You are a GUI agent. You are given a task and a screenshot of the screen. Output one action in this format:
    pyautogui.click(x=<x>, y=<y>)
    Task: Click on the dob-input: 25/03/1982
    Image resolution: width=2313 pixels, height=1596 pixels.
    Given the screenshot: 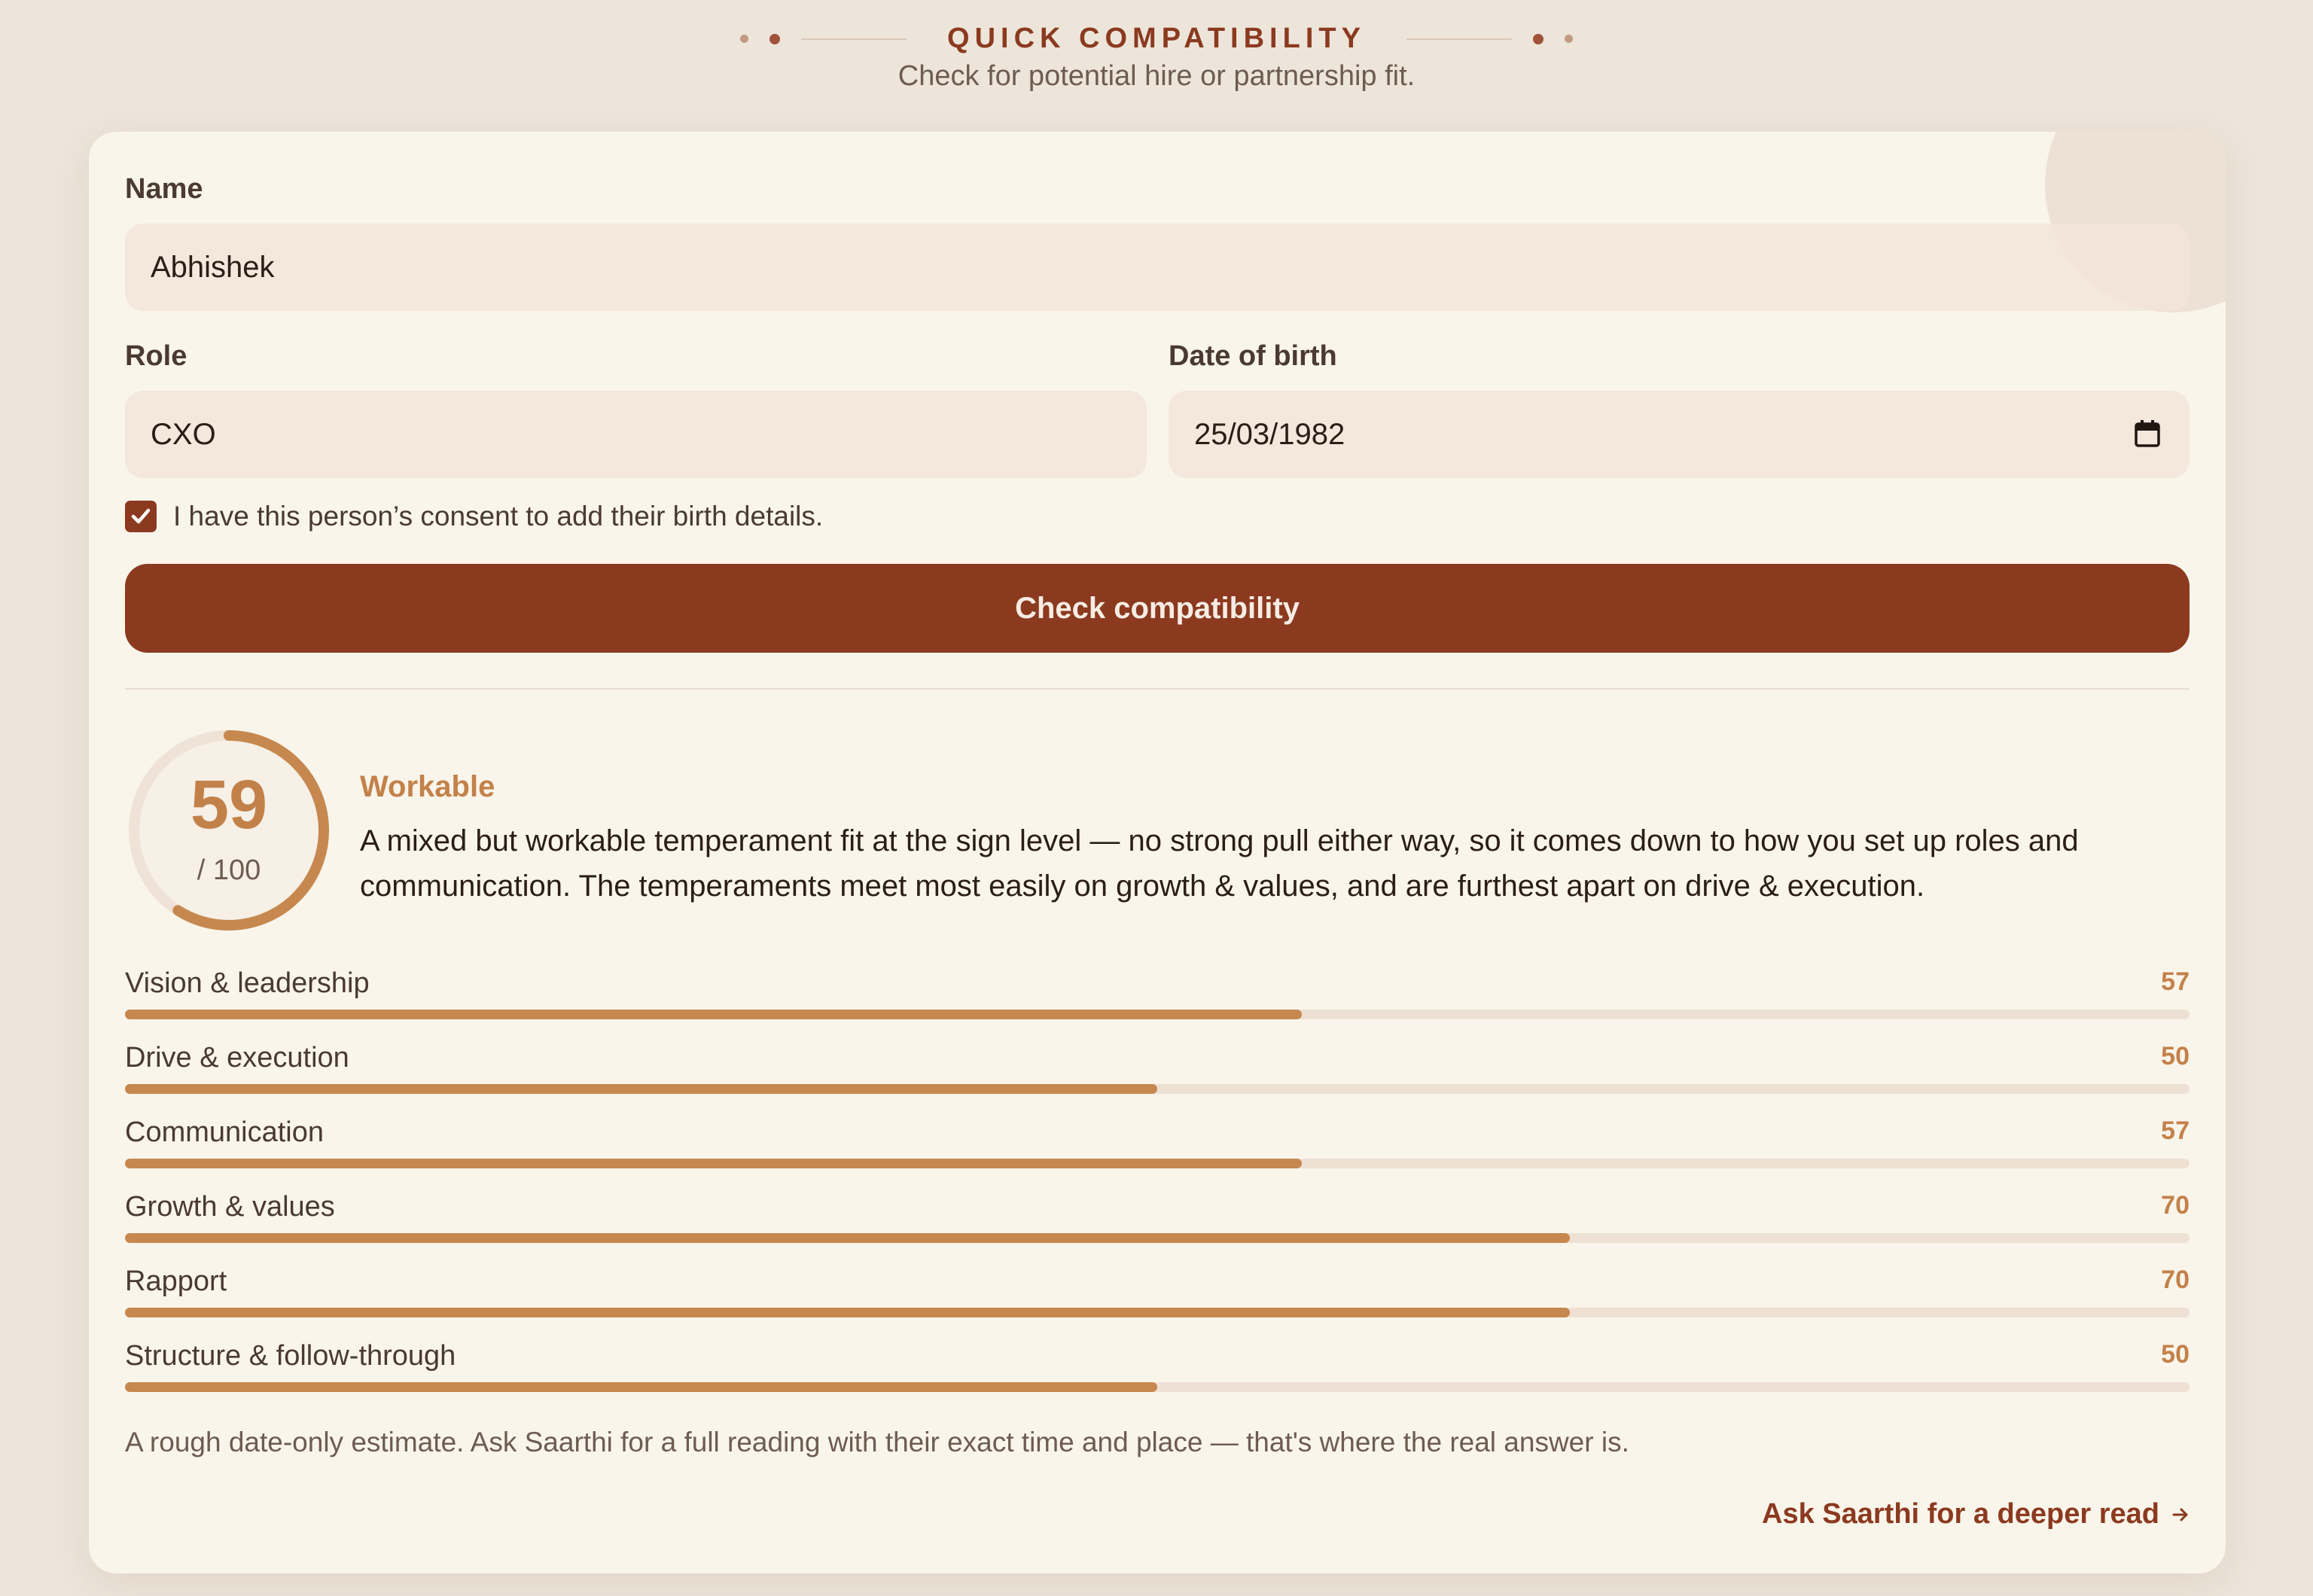 What is the action you would take?
    pyautogui.click(x=1679, y=435)
    